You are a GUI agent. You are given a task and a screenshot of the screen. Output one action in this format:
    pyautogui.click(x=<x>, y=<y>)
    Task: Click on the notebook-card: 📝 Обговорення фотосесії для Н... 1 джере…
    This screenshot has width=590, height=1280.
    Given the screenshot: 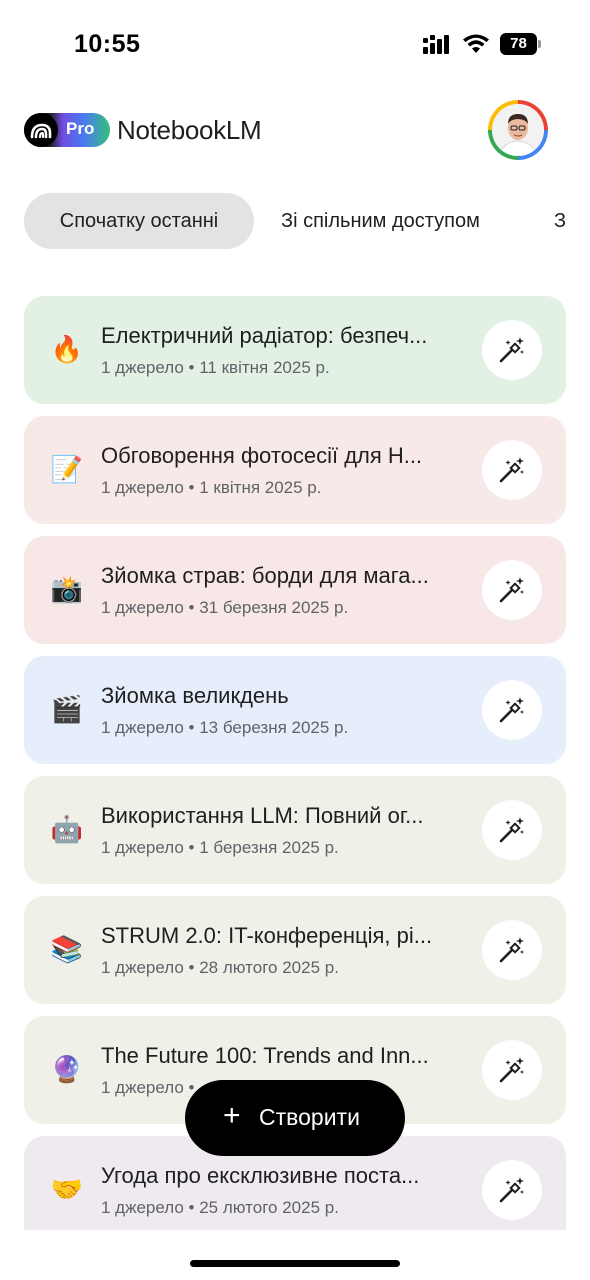 What is the action you would take?
    pyautogui.click(x=295, y=470)
    